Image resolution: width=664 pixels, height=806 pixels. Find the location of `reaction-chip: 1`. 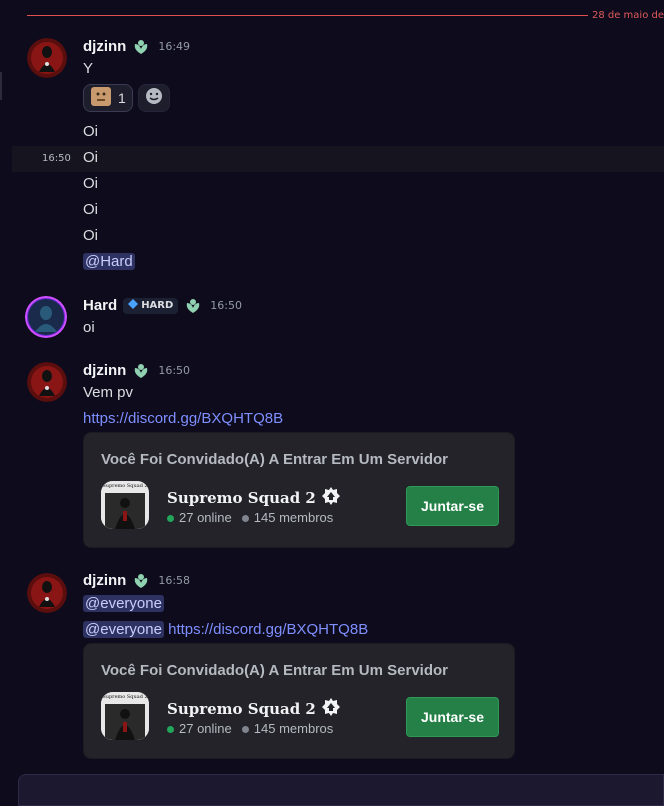

reaction-chip: 1 is located at coordinates (108, 98).